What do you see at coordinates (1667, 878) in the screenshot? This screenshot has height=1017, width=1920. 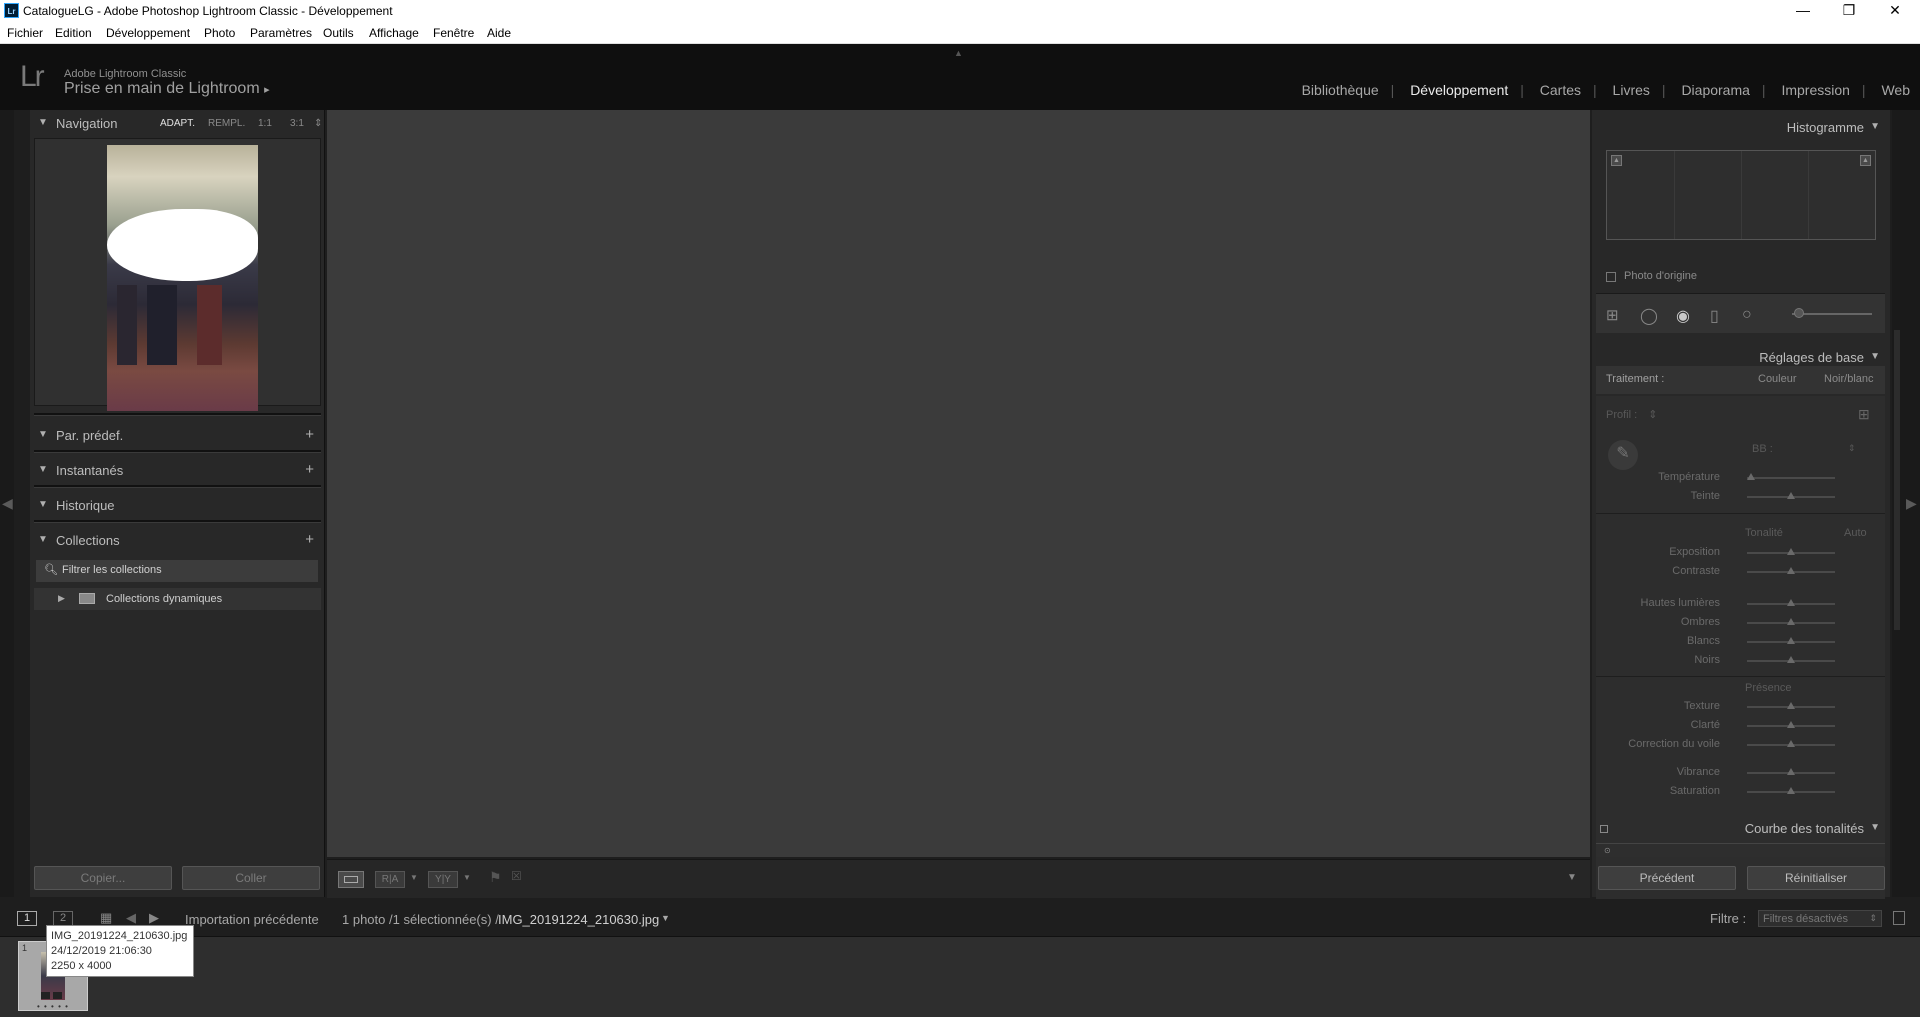 I see `previous-button: Précédent` at bounding box center [1667, 878].